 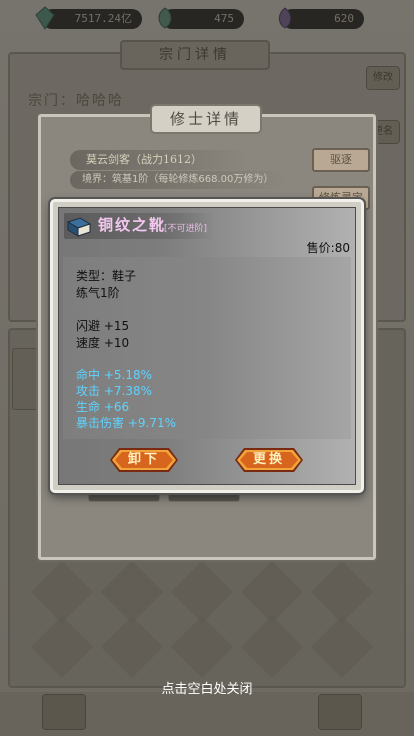 What do you see at coordinates (79, 227) in the screenshot?
I see `book-icon` at bounding box center [79, 227].